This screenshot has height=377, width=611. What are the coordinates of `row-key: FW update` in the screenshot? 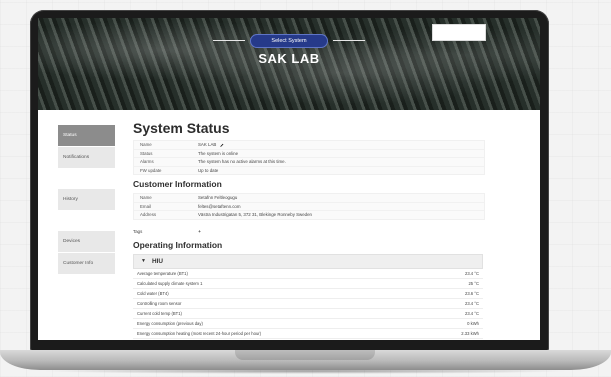 It's located at (151, 170).